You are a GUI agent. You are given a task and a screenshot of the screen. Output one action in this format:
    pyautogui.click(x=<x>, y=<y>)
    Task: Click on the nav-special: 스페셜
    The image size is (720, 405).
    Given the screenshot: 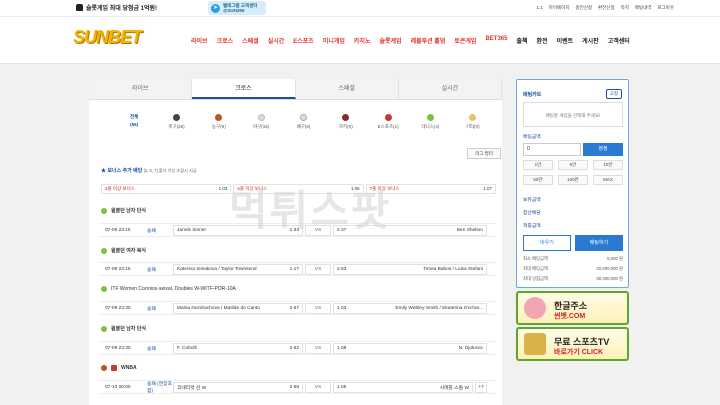 What is the action you would take?
    pyautogui.click(x=250, y=40)
    